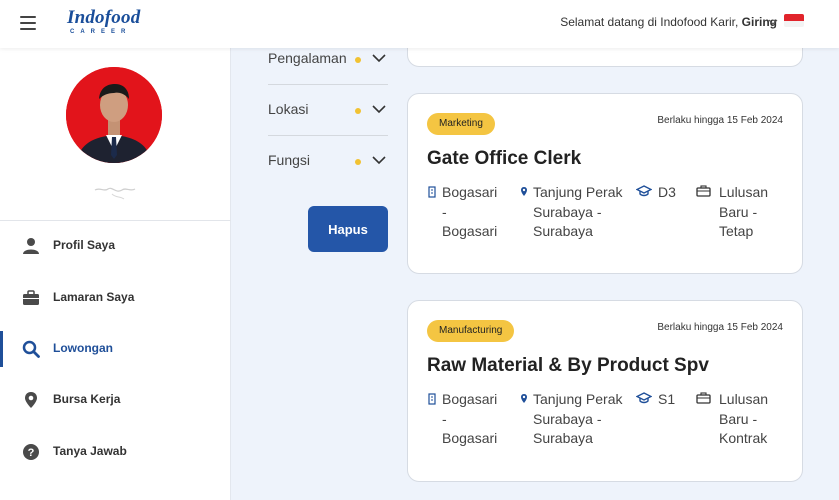 This screenshot has height=500, width=839. Describe the element at coordinates (307, 58) in the screenshot. I see `filter-label: Pengalaman` at that location.